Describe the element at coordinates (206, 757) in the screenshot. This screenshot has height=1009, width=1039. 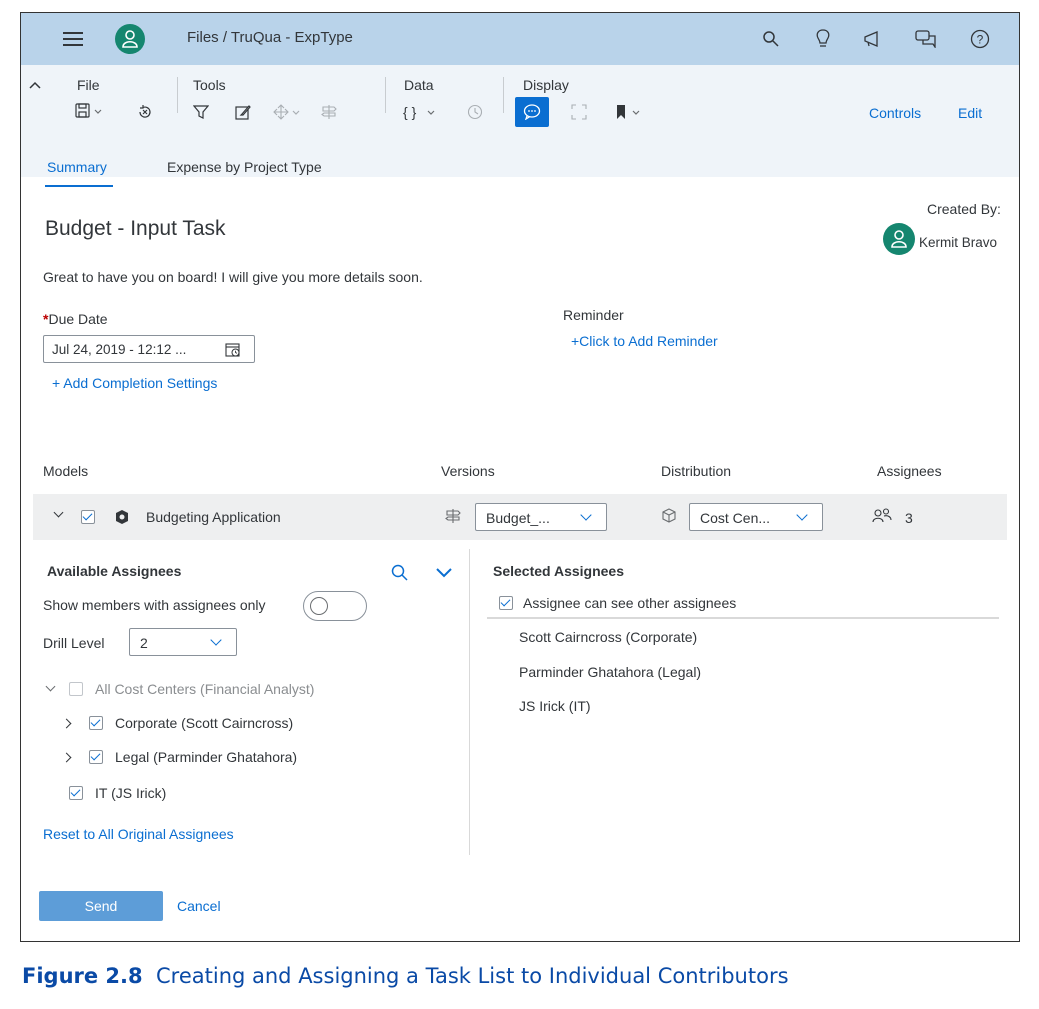
I see `legal-label: Legal (Parminder Ghatahora)` at that location.